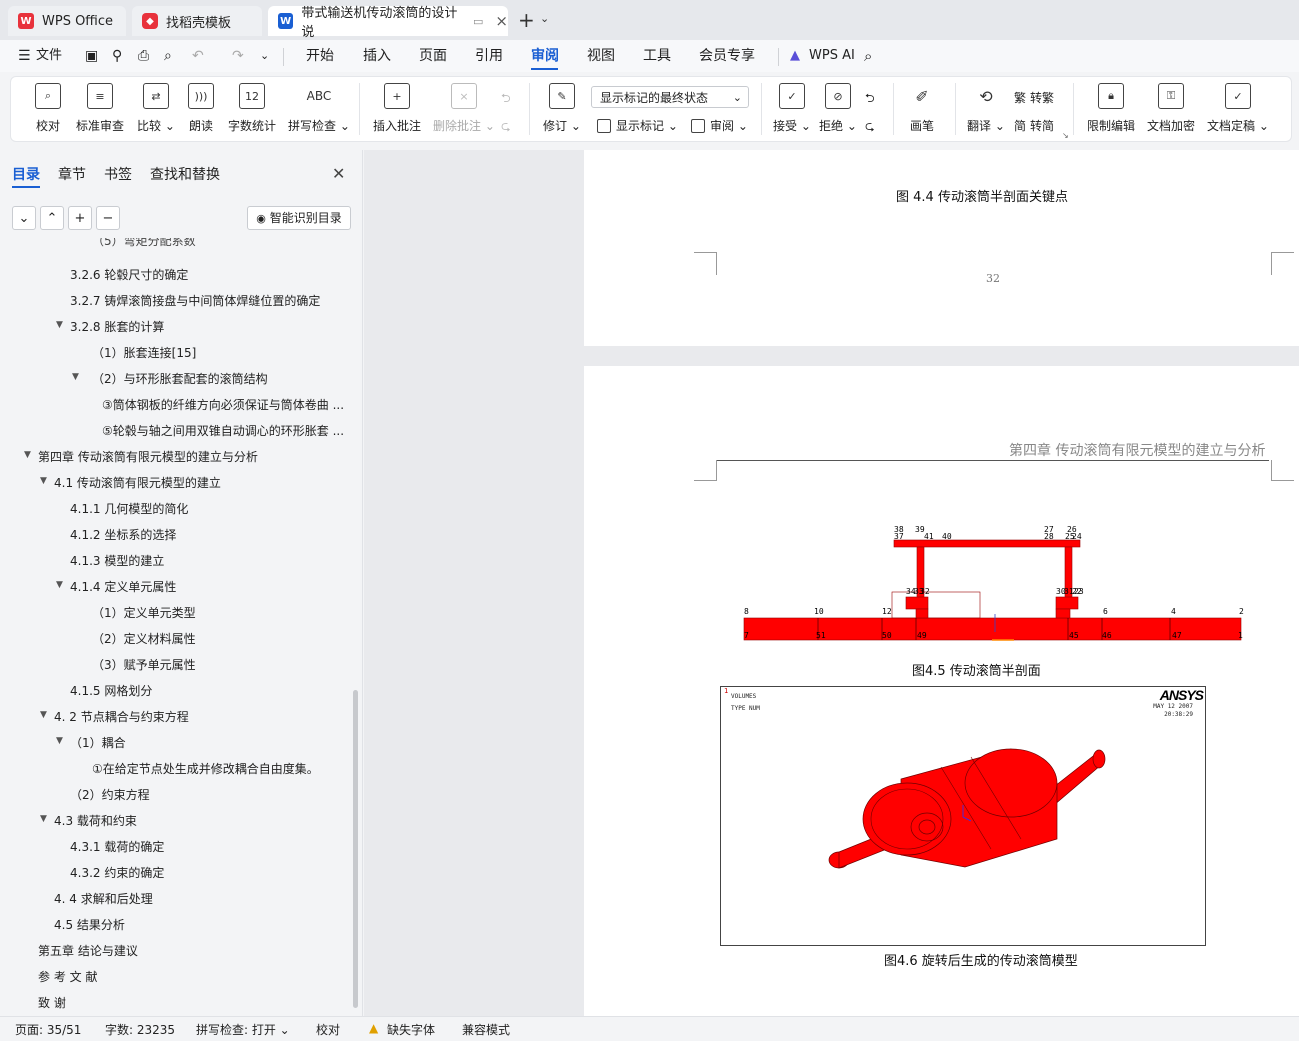 The width and height of the screenshot is (1299, 1041). Describe the element at coordinates (98, 742) in the screenshot. I see `toc-item: （1）耦合` at that location.